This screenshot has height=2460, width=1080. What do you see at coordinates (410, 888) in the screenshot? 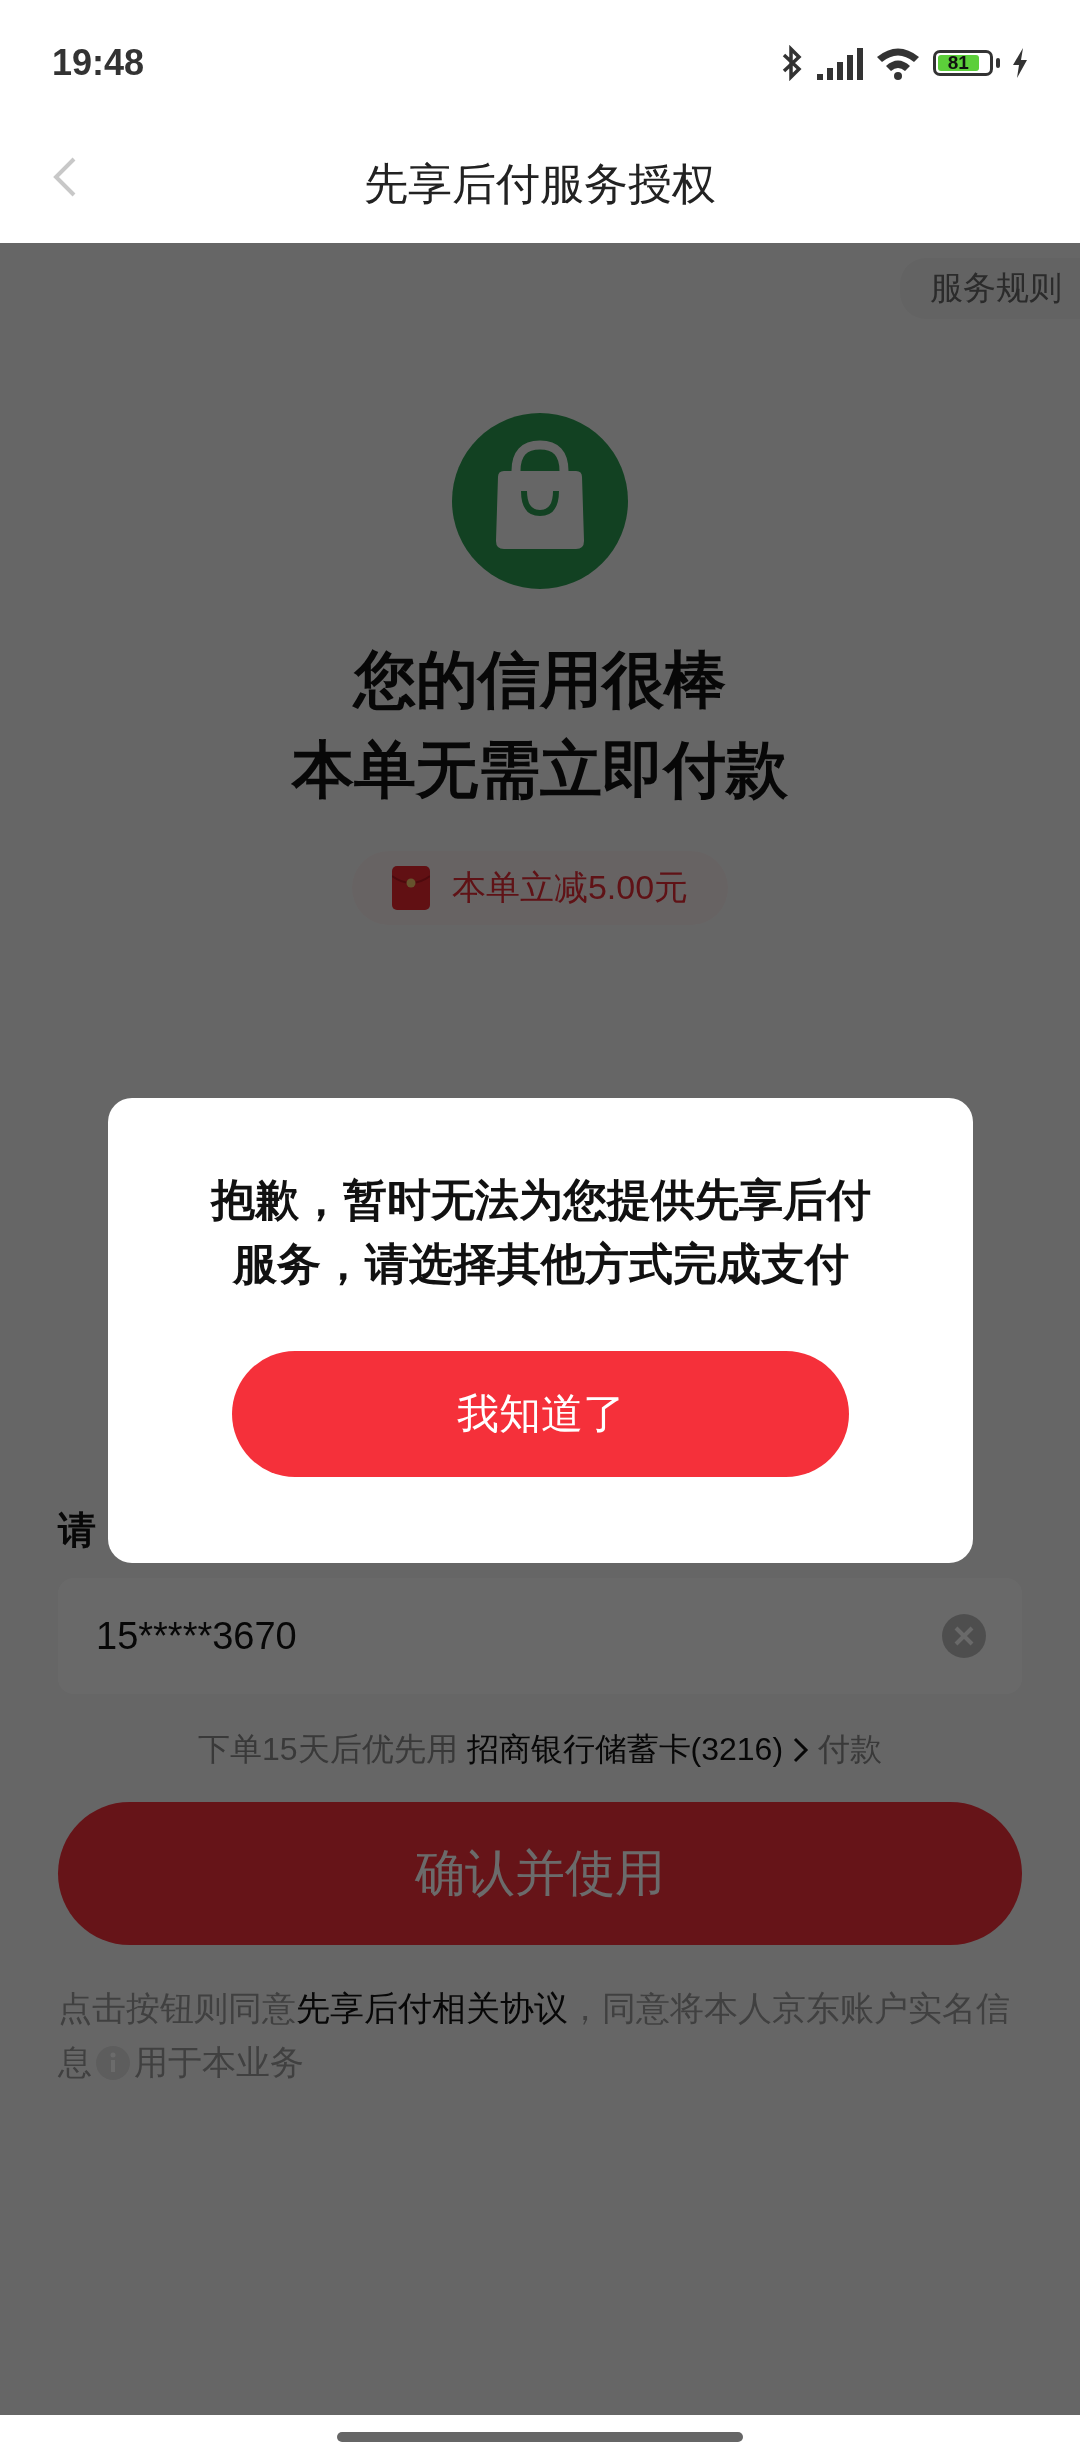
I see `envelope-icon` at bounding box center [410, 888].